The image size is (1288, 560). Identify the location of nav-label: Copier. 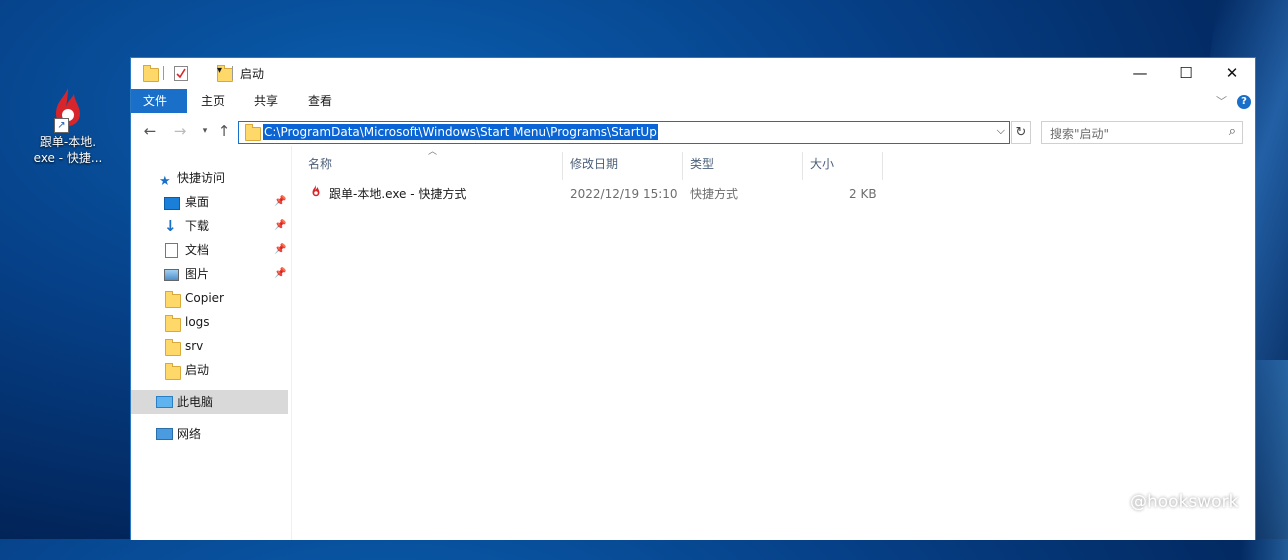
(204, 298).